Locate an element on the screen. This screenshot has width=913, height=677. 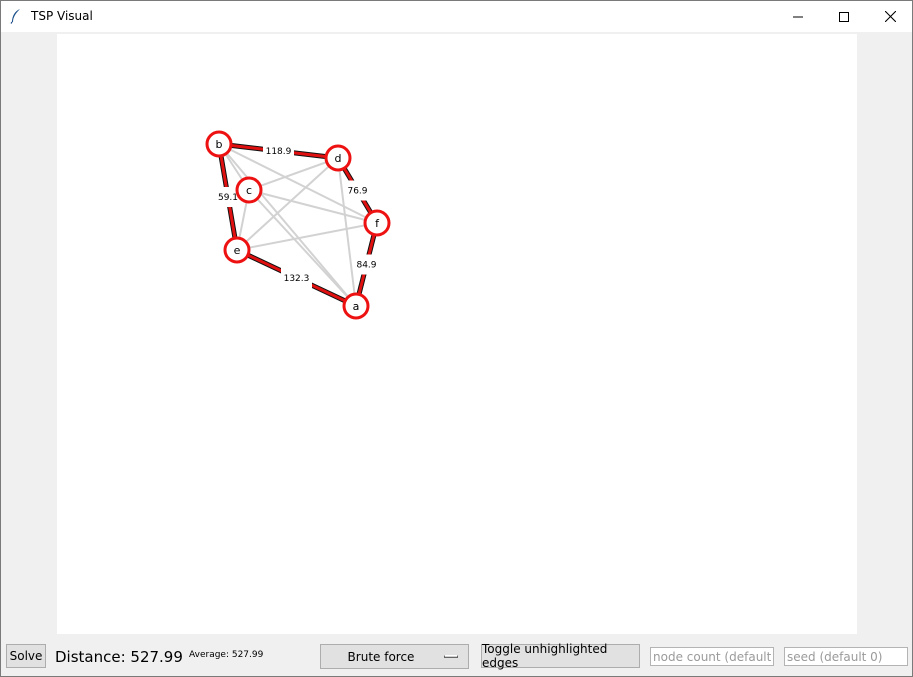
maximize-button is located at coordinates (844, 16).